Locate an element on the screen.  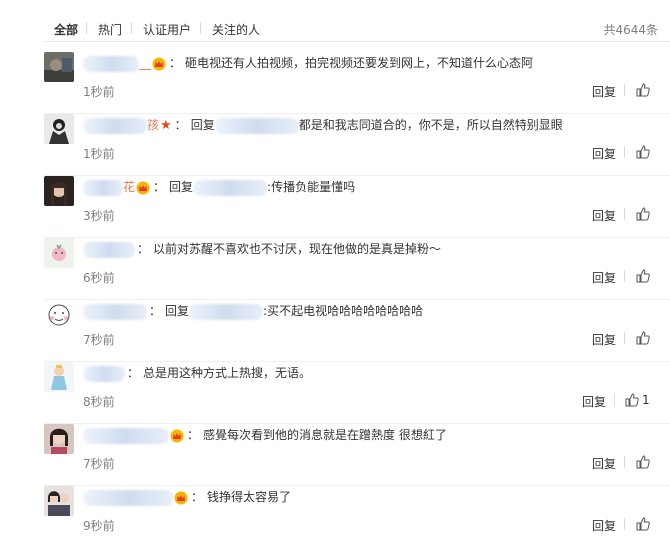
username: 花 is located at coordinates (129, 187).